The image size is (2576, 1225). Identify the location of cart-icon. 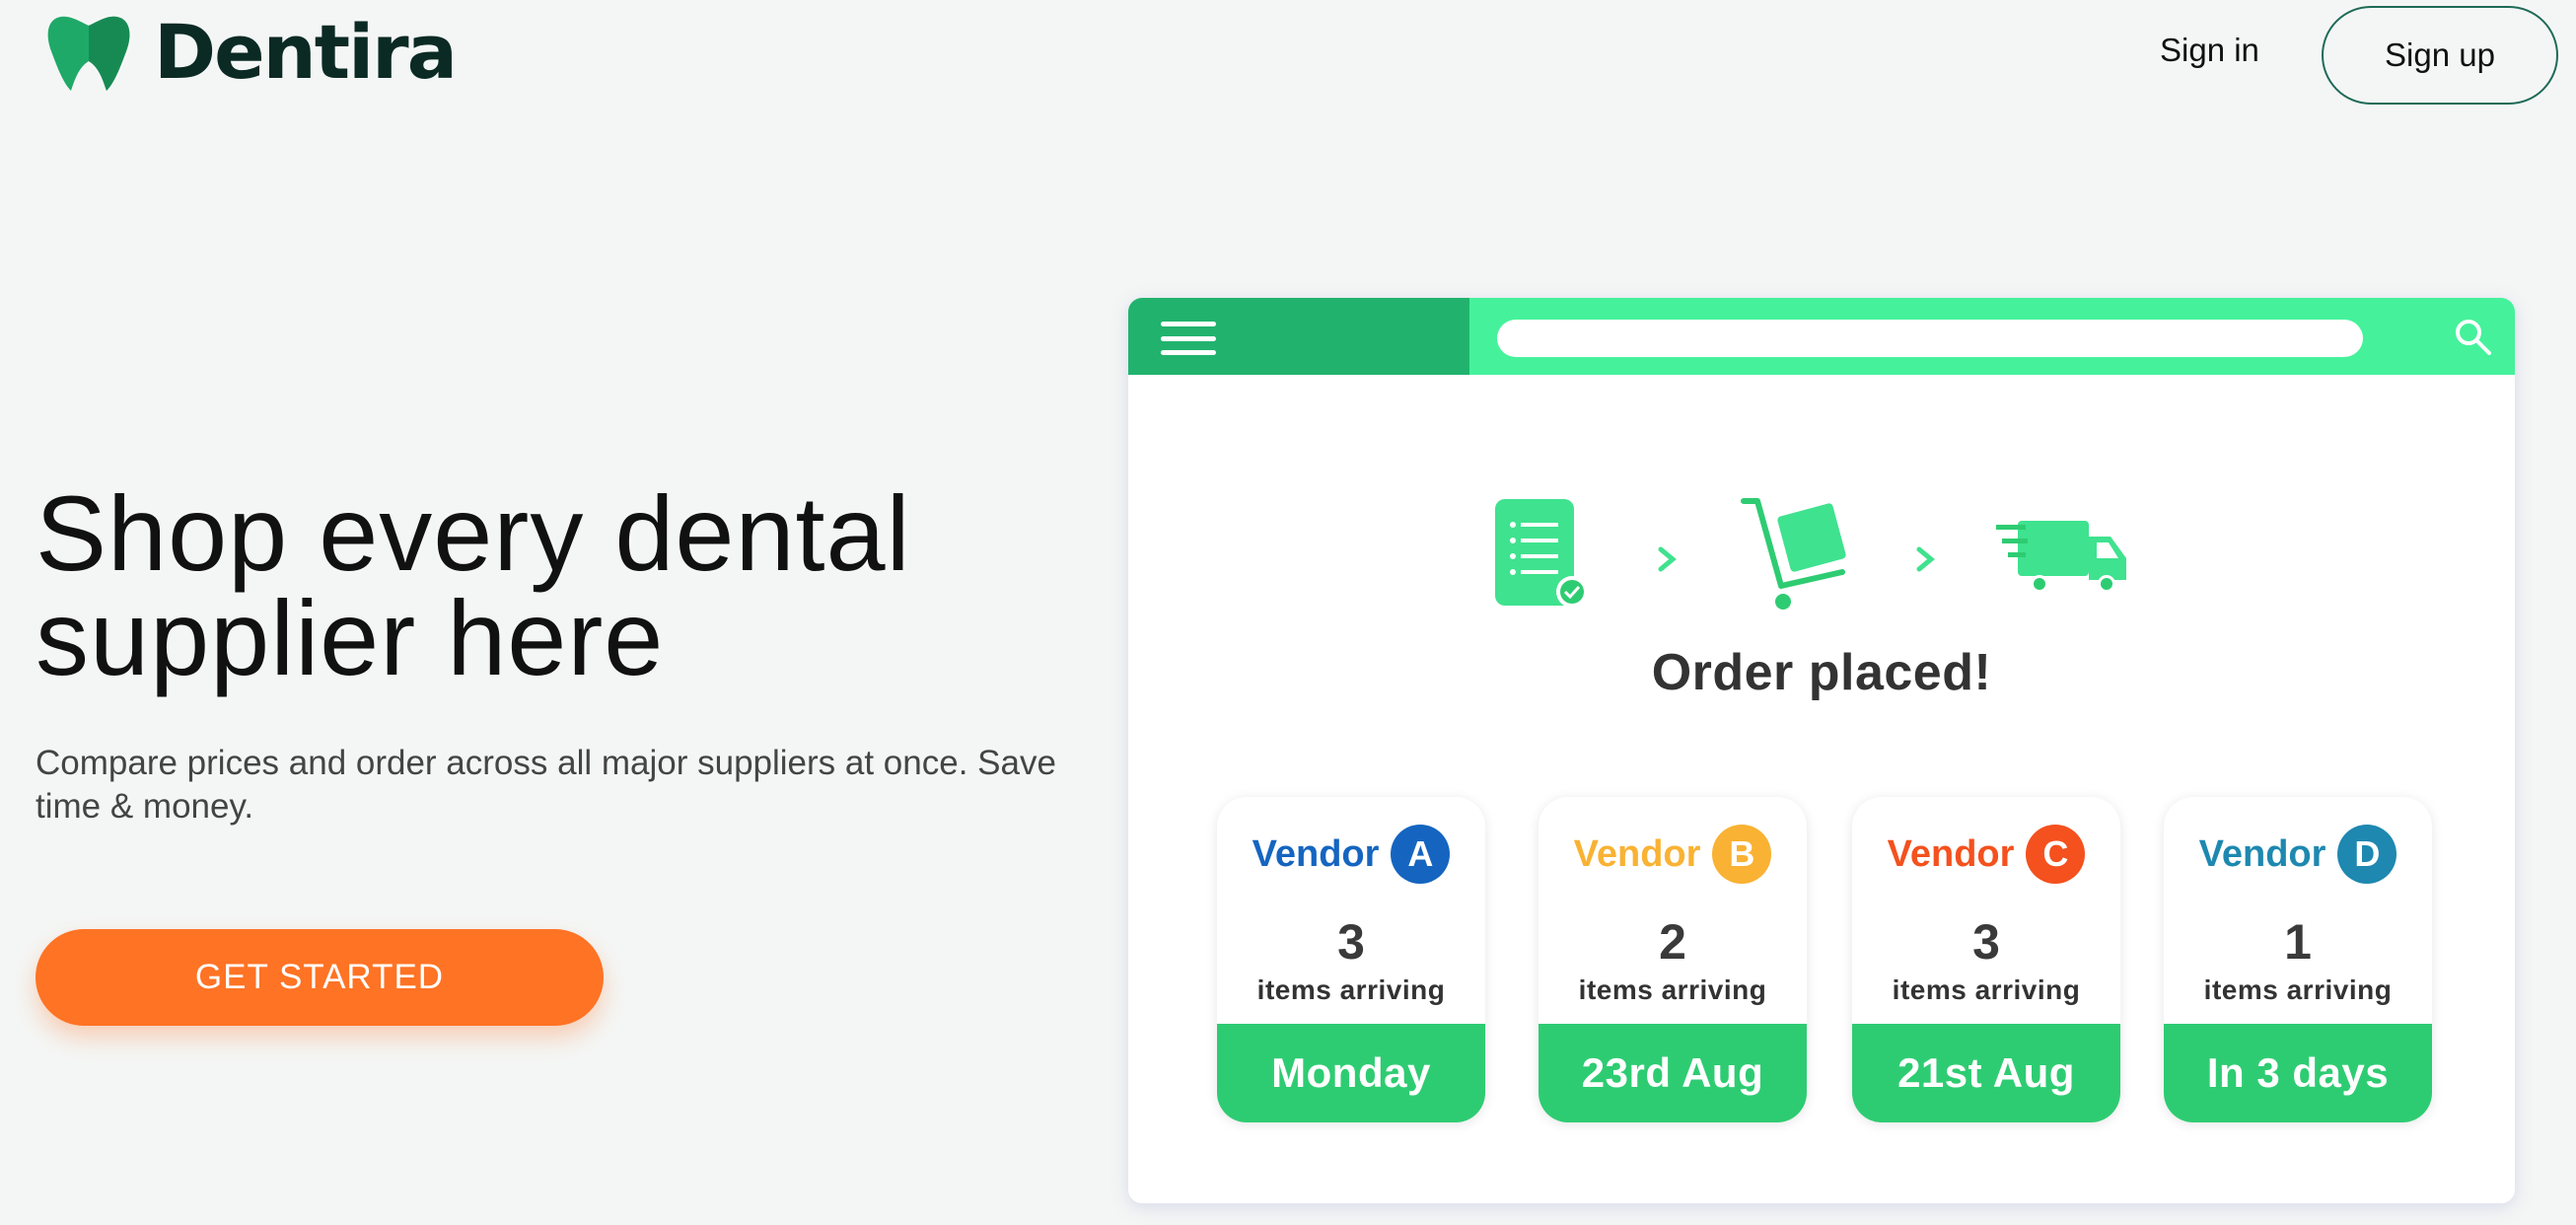
(1793, 554).